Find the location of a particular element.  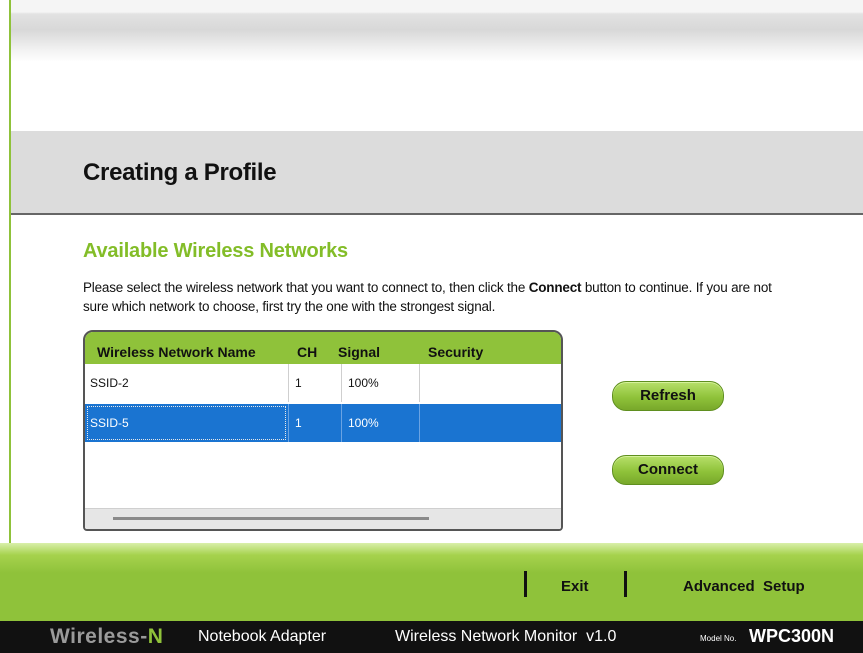

advanced-setup-link: Advanced Setup is located at coordinates (744, 586).